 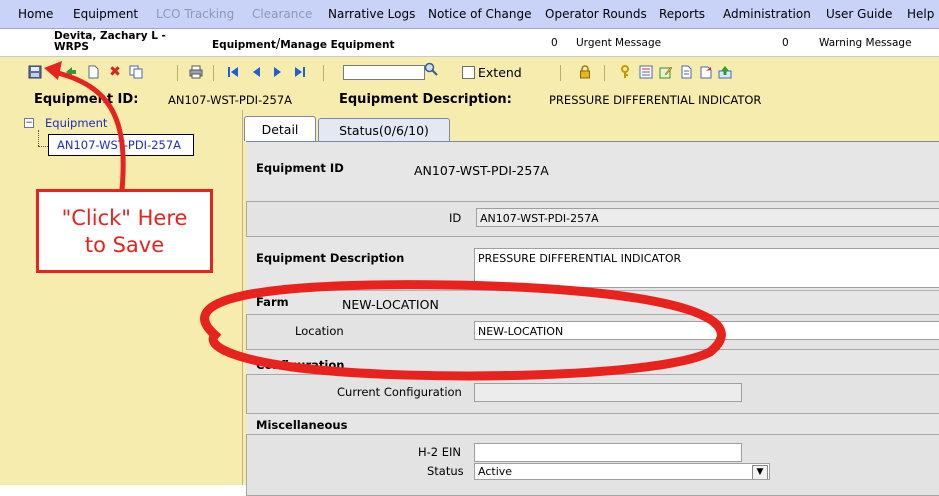 I want to click on section-divider, so click(x=592, y=290).